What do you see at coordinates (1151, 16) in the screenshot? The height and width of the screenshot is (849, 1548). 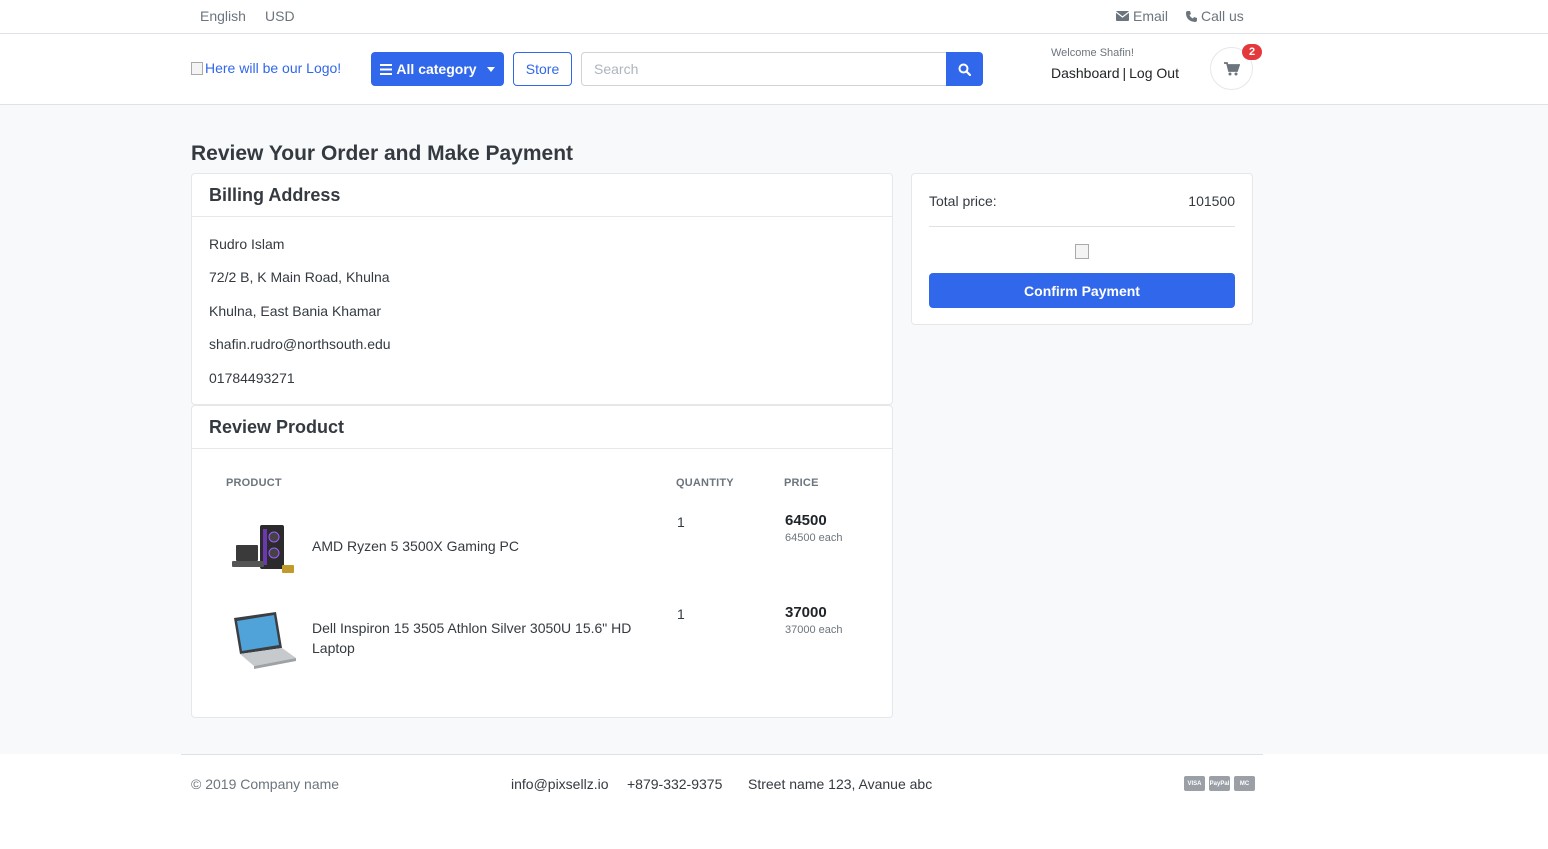 I see `email-link-label: Email` at bounding box center [1151, 16].